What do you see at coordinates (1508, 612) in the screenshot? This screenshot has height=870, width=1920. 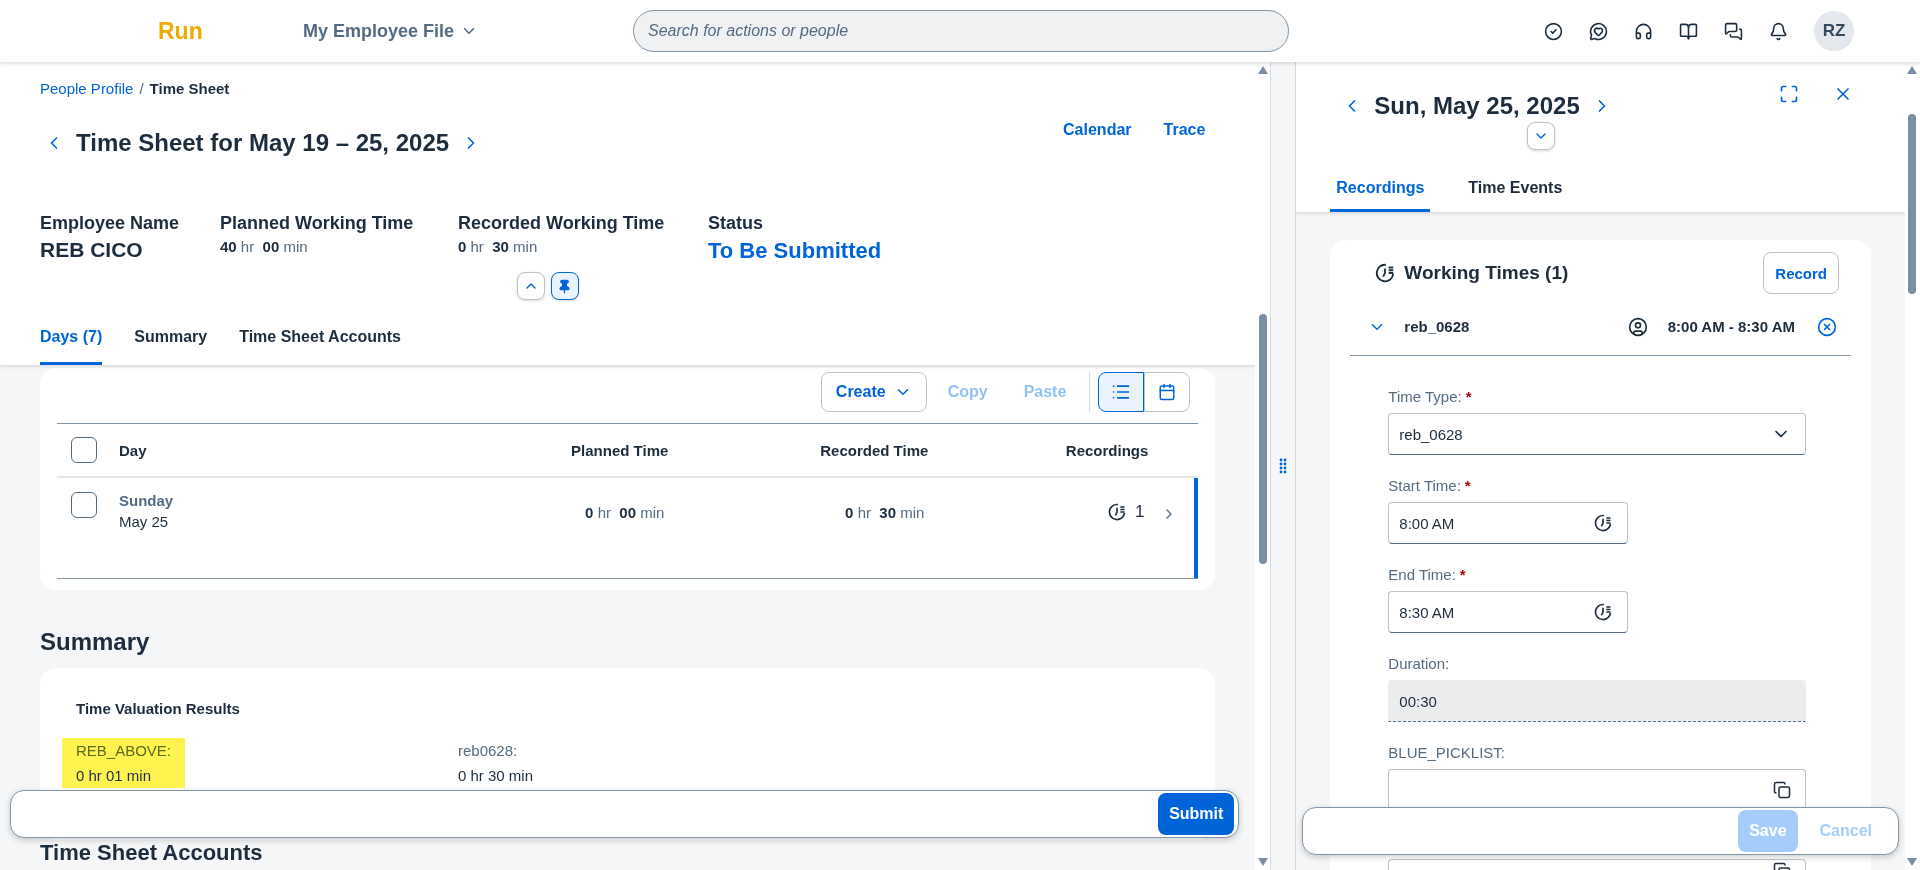 I see `time-input: 8:30 AM` at bounding box center [1508, 612].